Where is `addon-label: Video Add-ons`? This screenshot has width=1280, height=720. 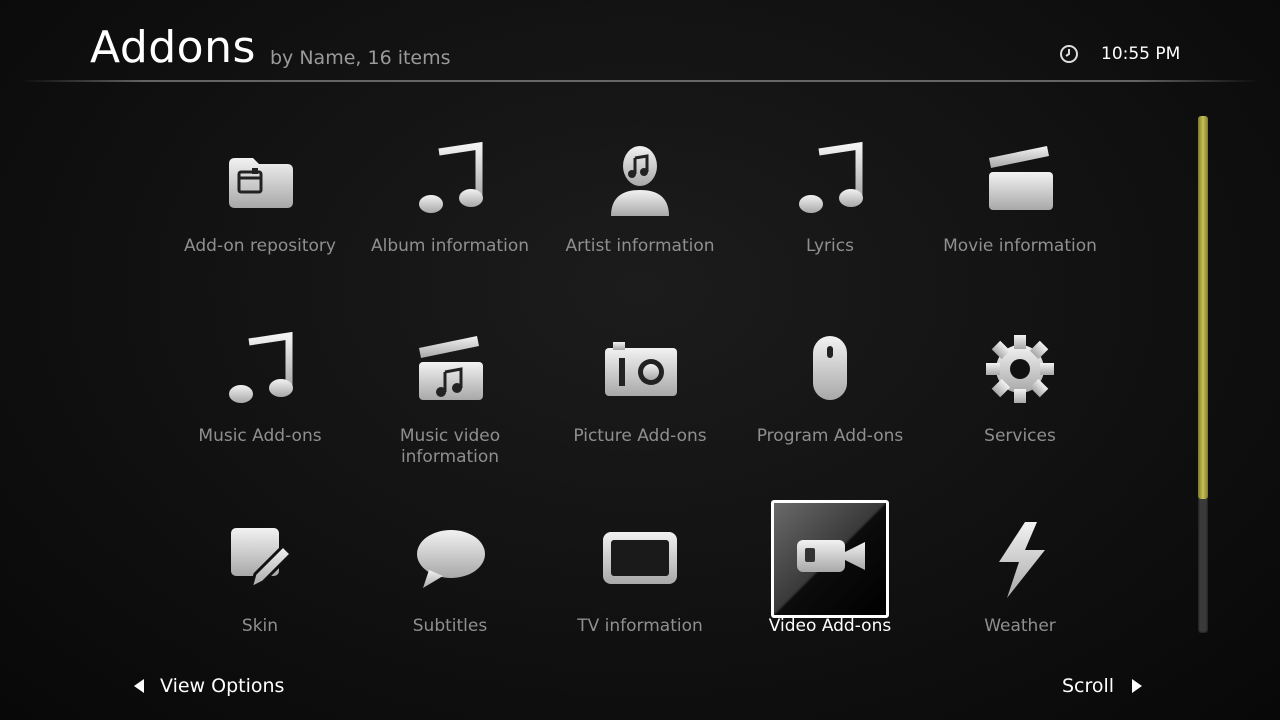 addon-label: Video Add-ons is located at coordinates (830, 626).